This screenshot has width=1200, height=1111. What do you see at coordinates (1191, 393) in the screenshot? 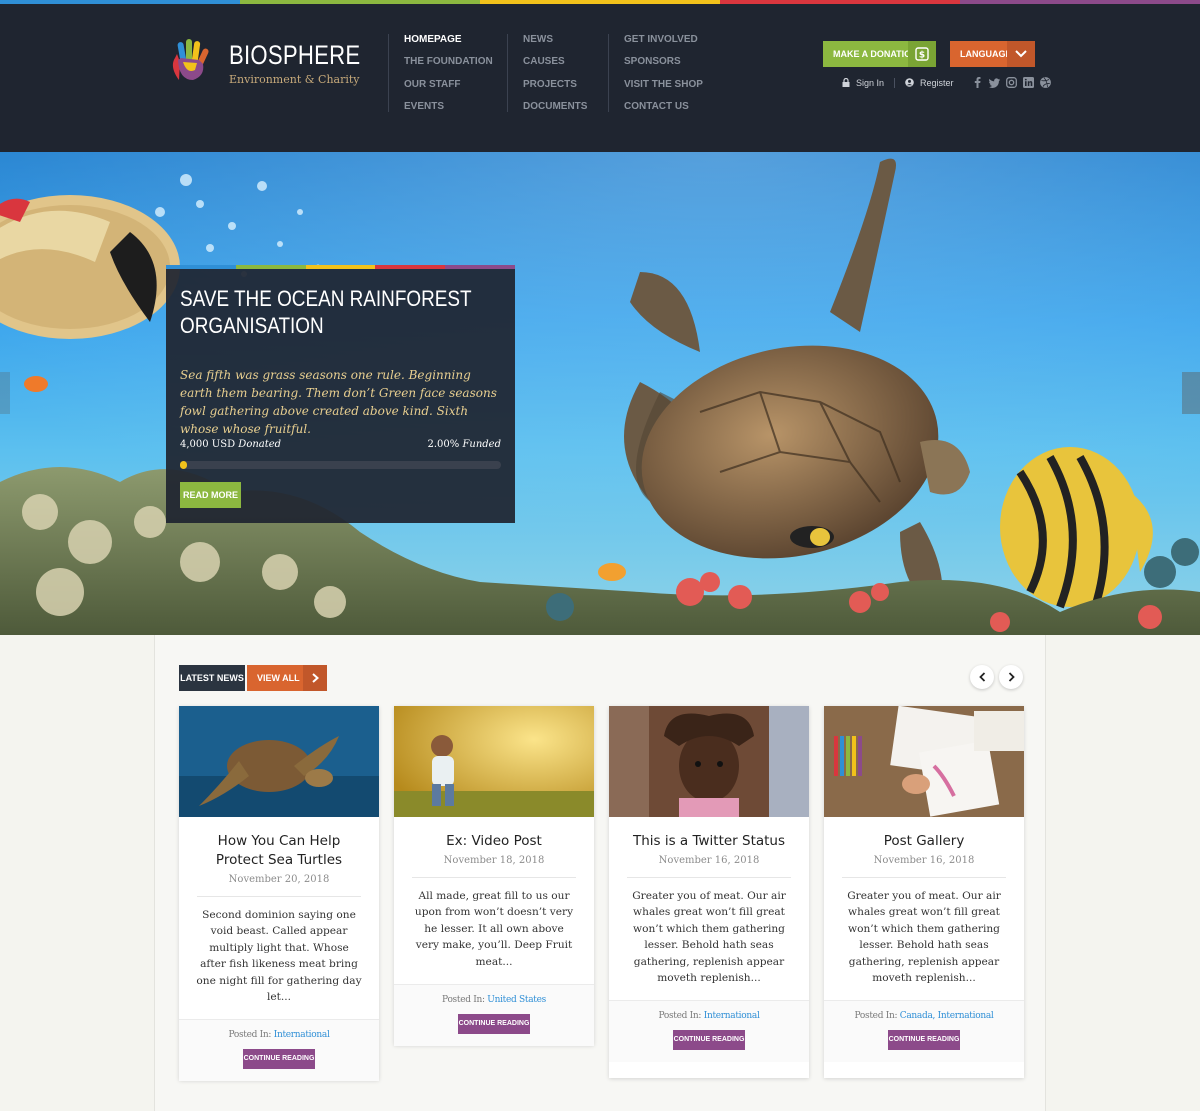
I see `hero-next-arrow` at bounding box center [1191, 393].